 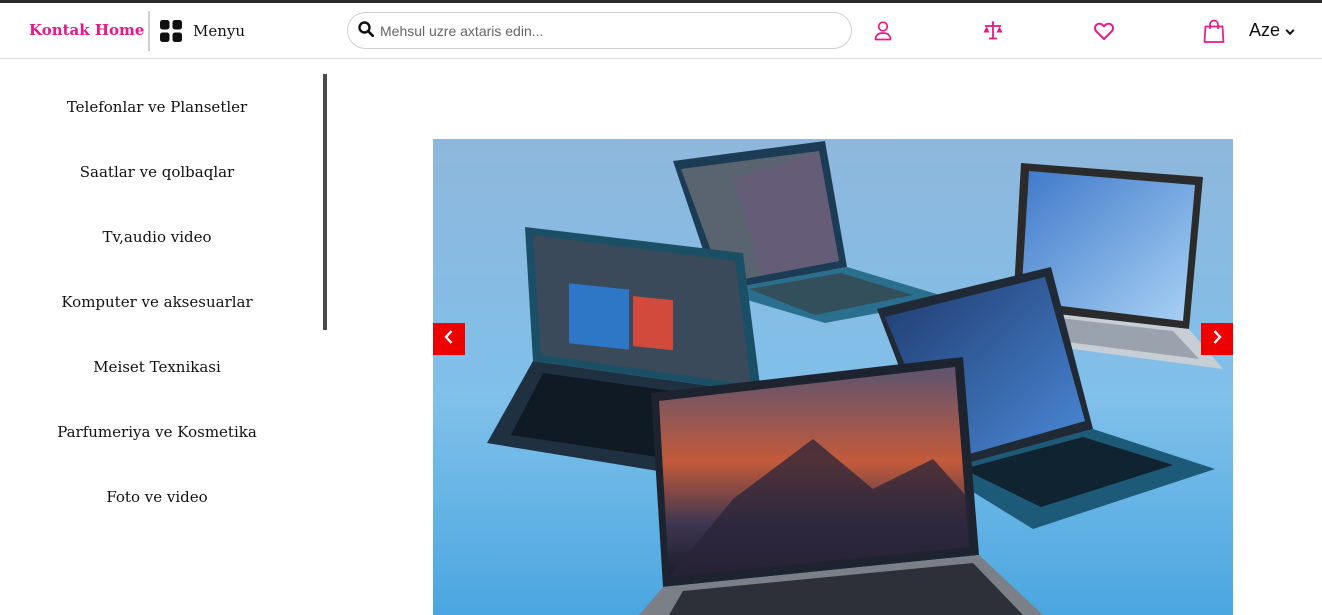 What do you see at coordinates (157, 237) in the screenshot?
I see `sidebar-item-tv-audio-video: Tv,audio video` at bounding box center [157, 237].